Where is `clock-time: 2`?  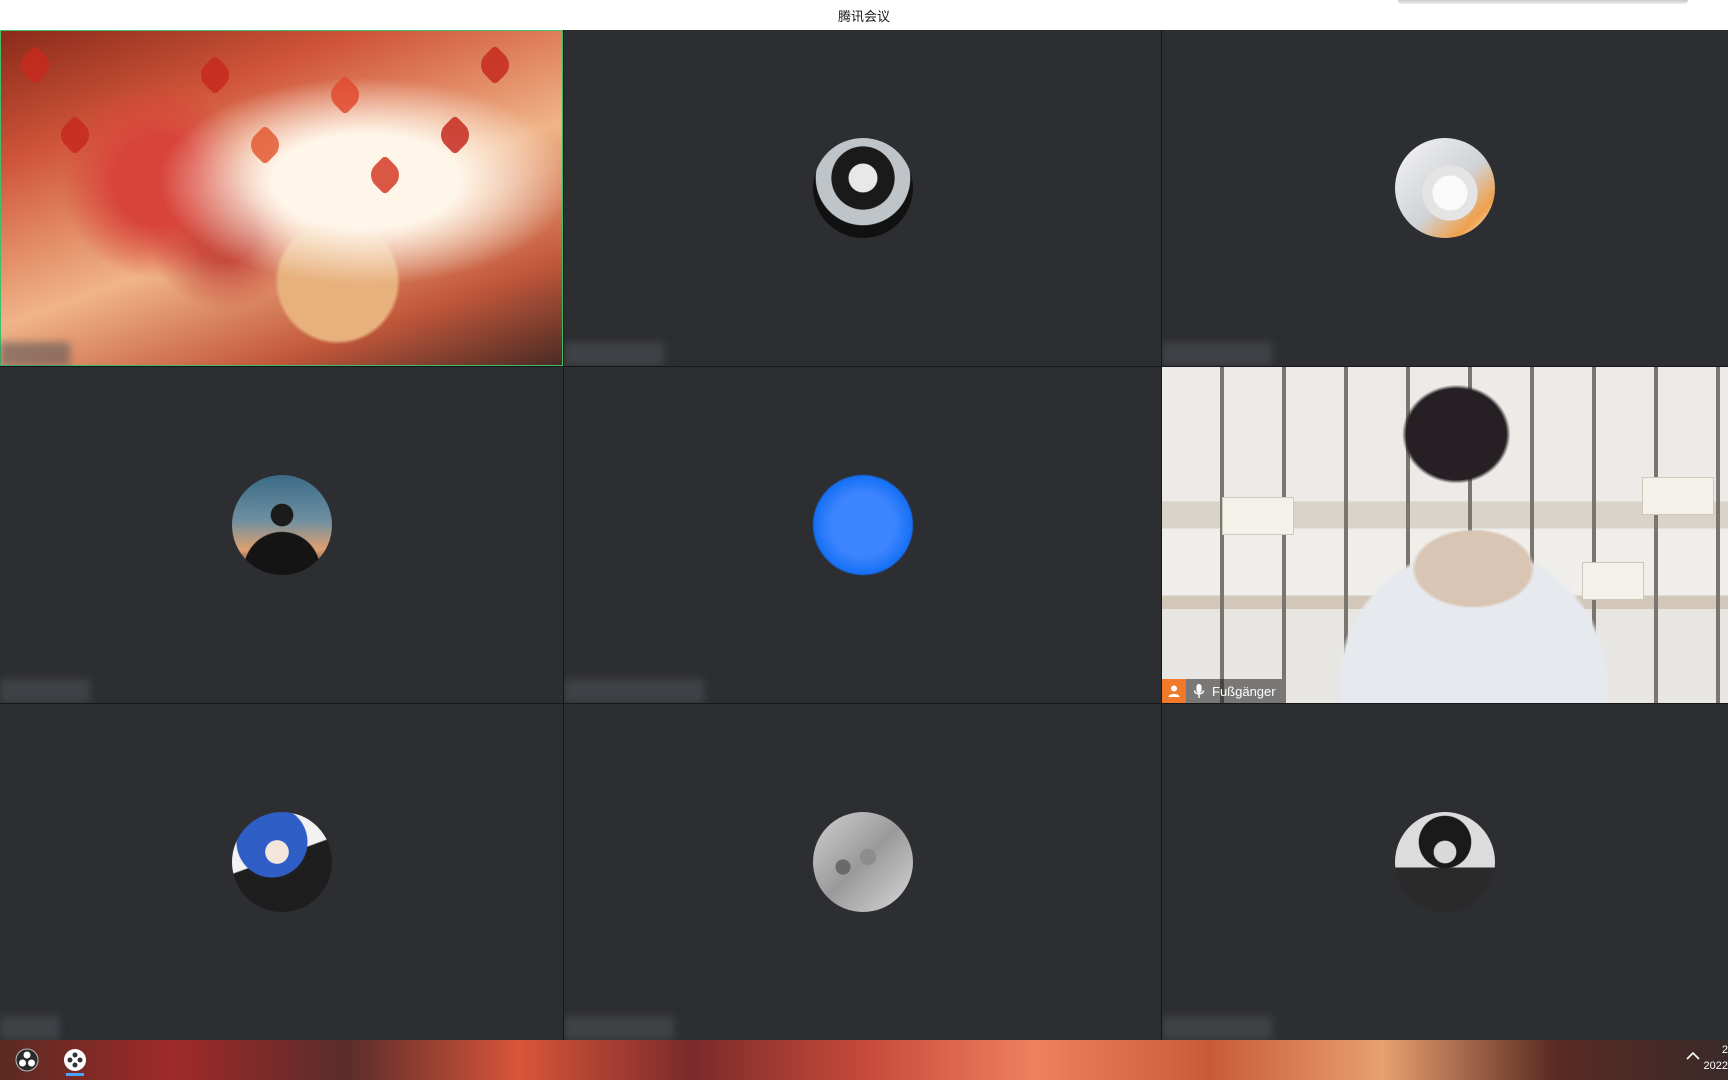
clock-time: 2 is located at coordinates (1724, 1050).